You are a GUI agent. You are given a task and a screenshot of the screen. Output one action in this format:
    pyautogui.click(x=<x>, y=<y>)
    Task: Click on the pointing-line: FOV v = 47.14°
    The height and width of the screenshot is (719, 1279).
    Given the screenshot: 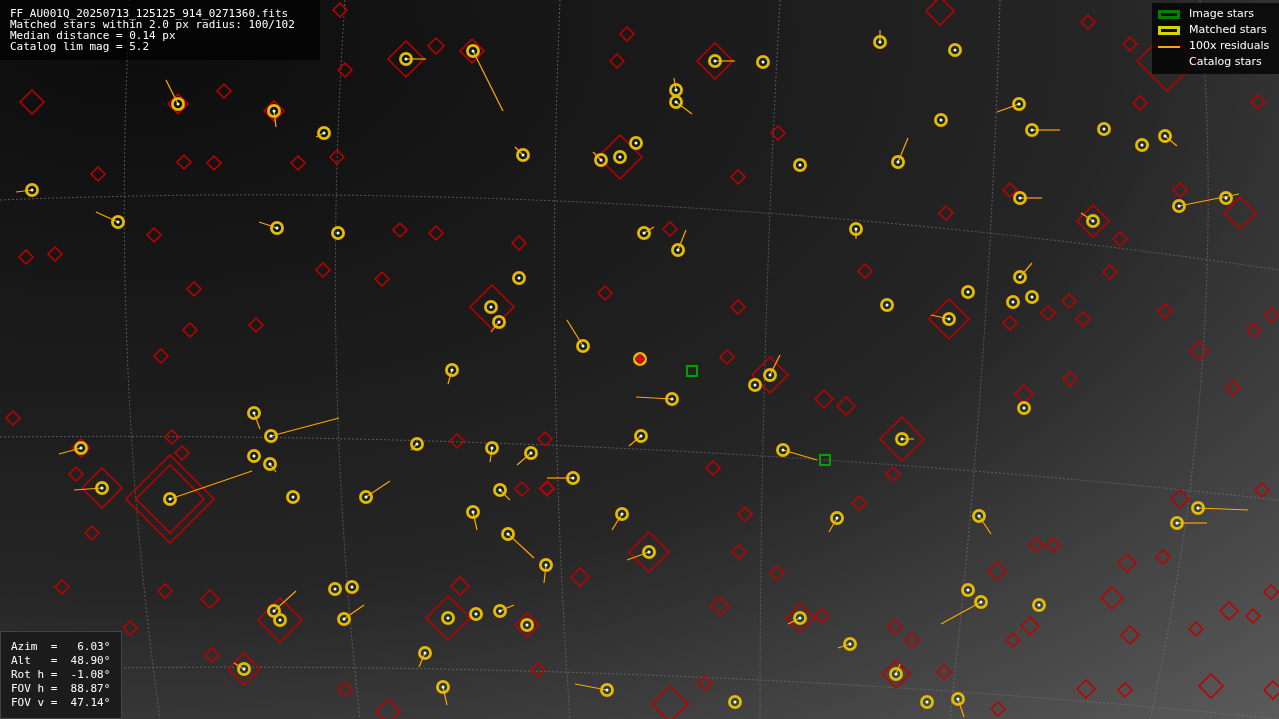 What is the action you would take?
    pyautogui.click(x=61, y=703)
    